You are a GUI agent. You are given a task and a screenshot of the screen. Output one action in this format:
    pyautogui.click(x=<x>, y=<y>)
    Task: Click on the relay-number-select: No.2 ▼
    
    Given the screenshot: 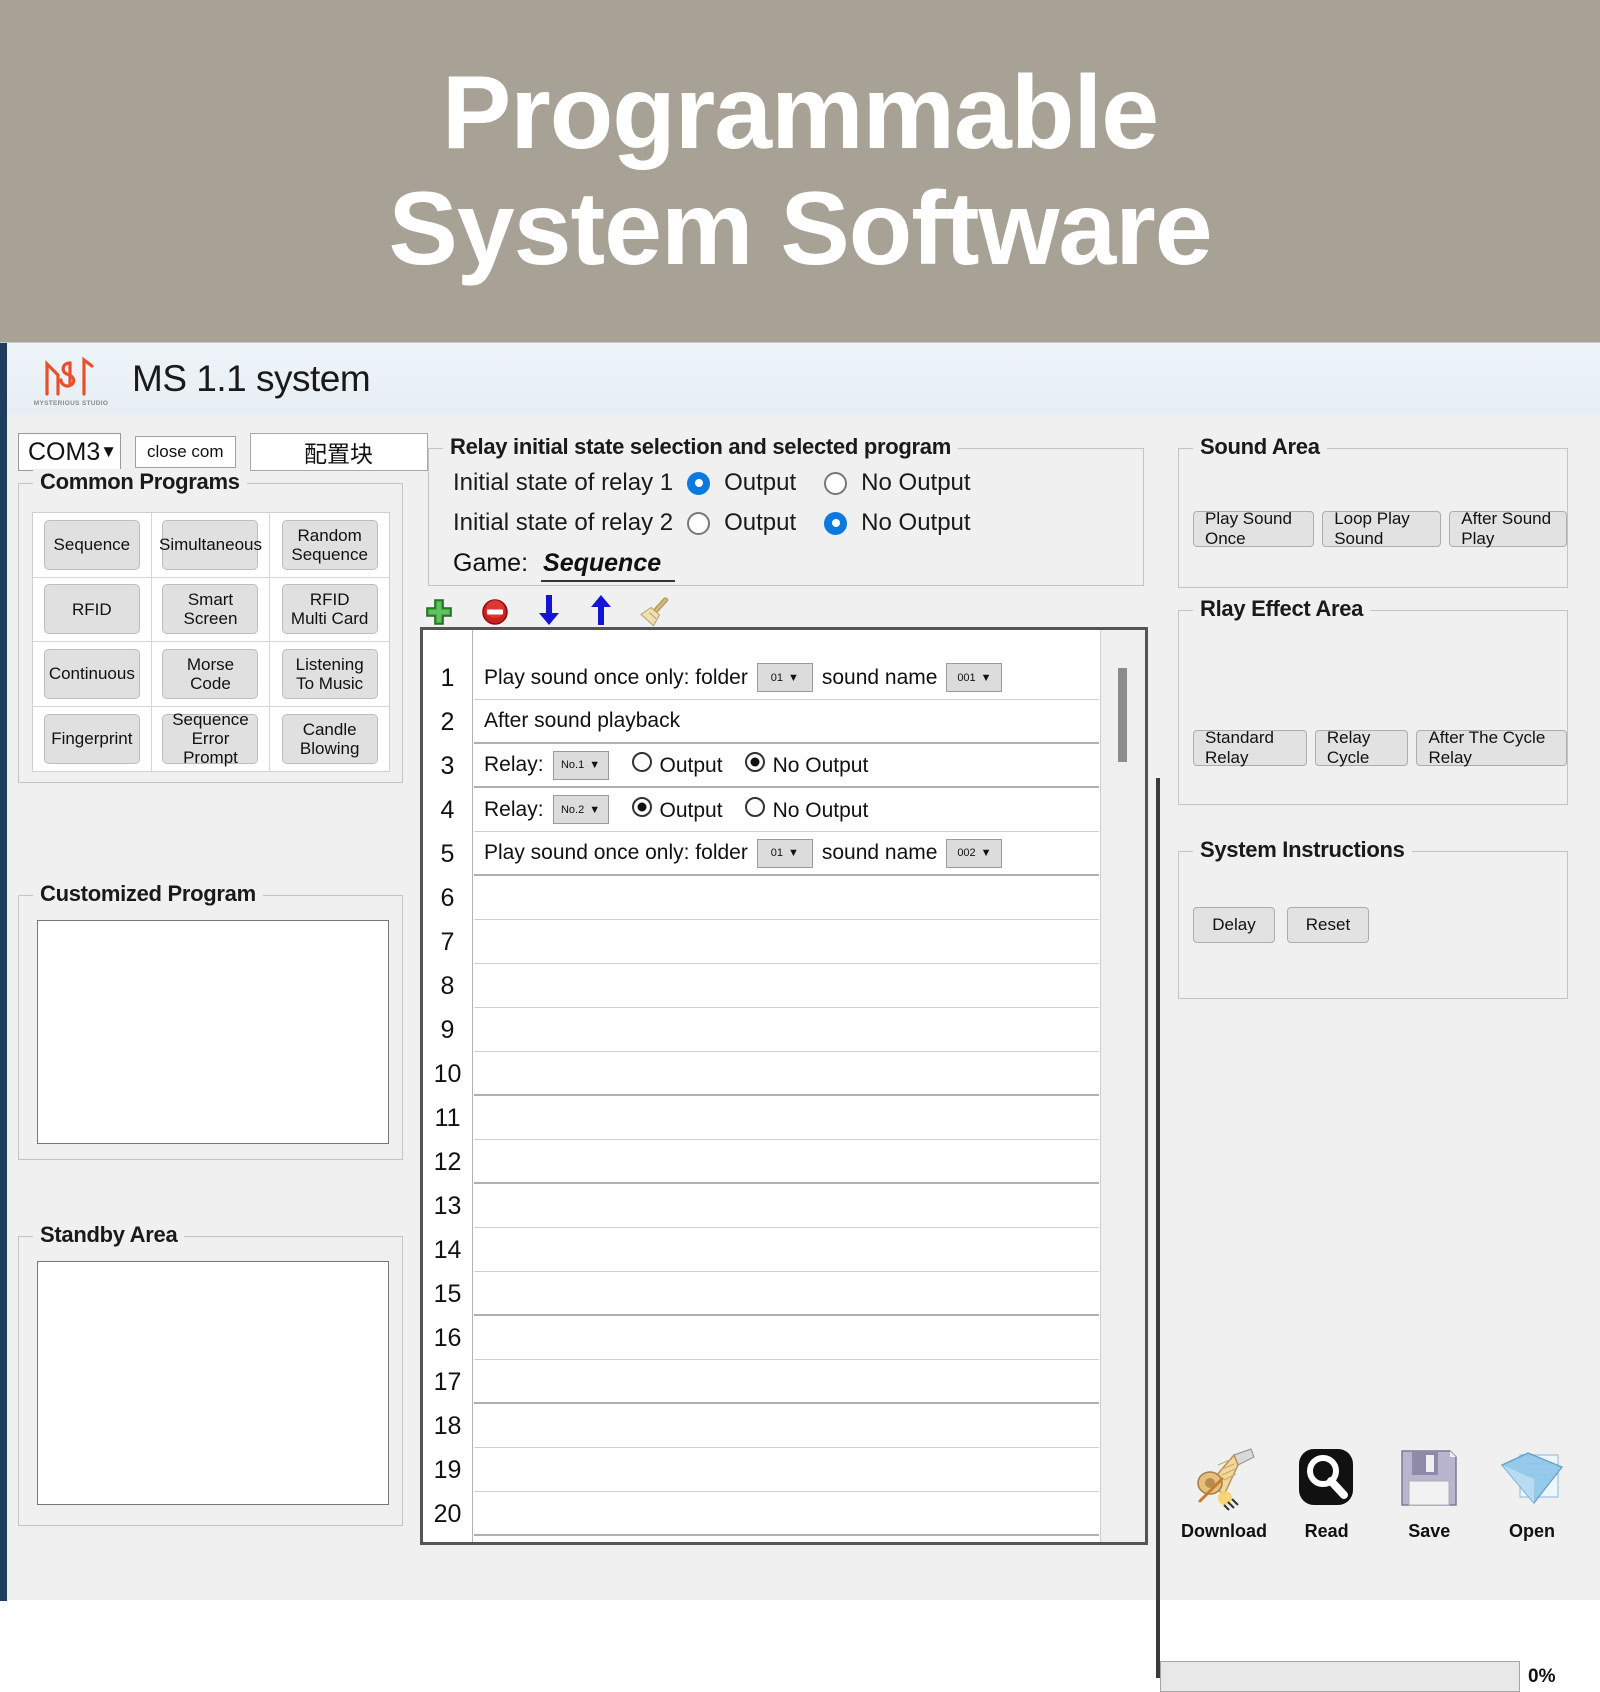 What is the action you would take?
    pyautogui.click(x=580, y=809)
    